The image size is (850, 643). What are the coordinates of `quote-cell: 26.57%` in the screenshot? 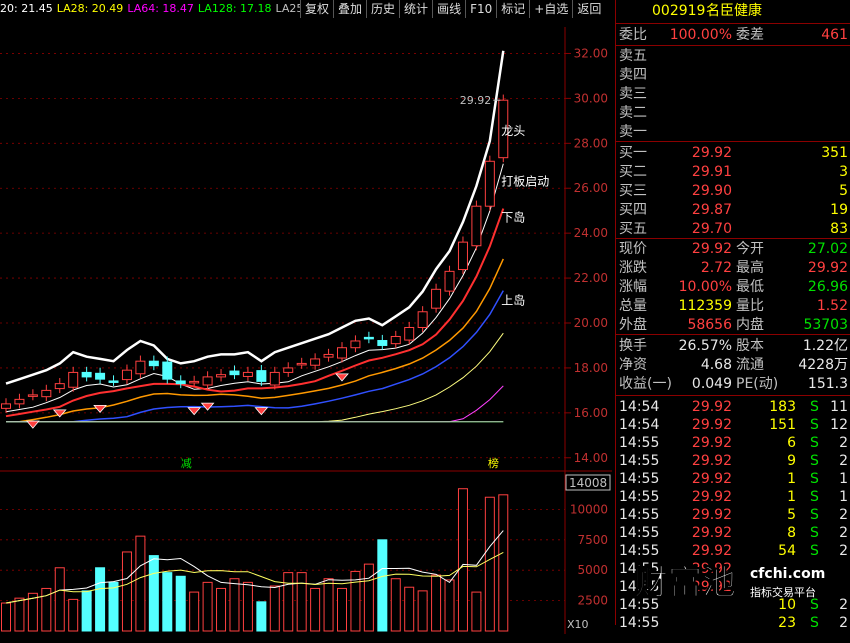 It's located at (705, 346).